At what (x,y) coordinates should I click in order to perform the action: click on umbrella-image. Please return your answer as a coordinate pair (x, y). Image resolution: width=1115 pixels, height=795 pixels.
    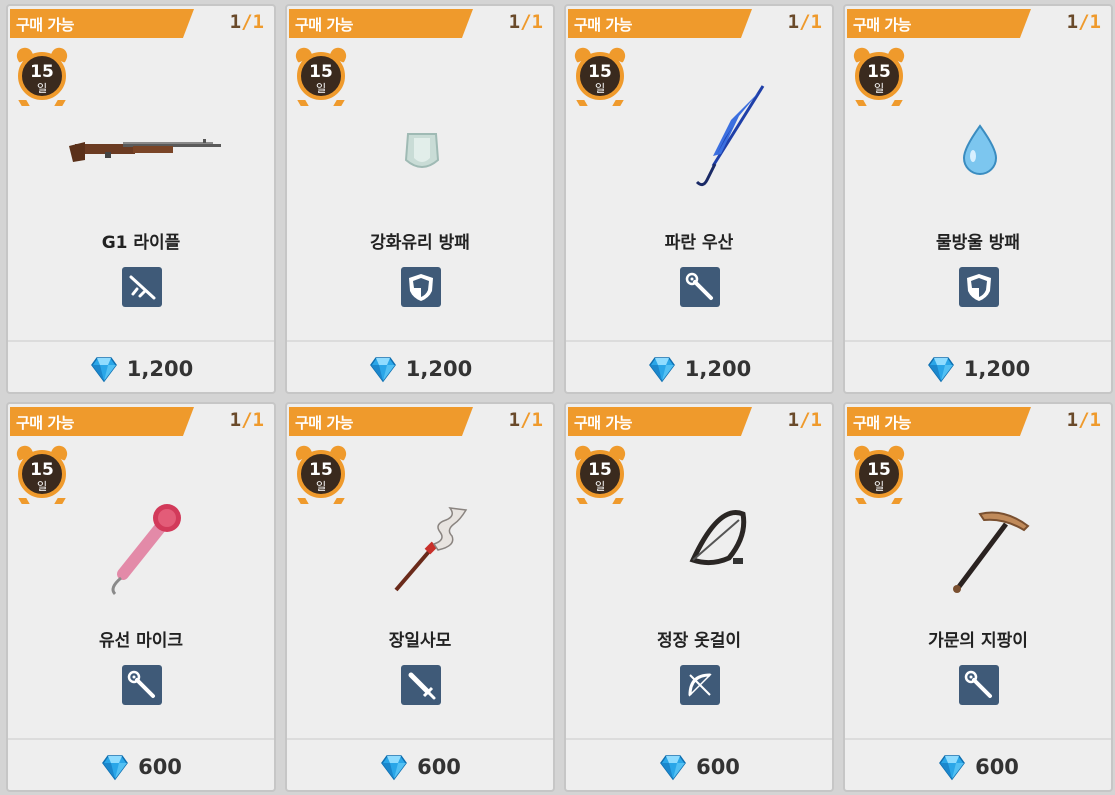
    Looking at the image, I should click on (701, 141).